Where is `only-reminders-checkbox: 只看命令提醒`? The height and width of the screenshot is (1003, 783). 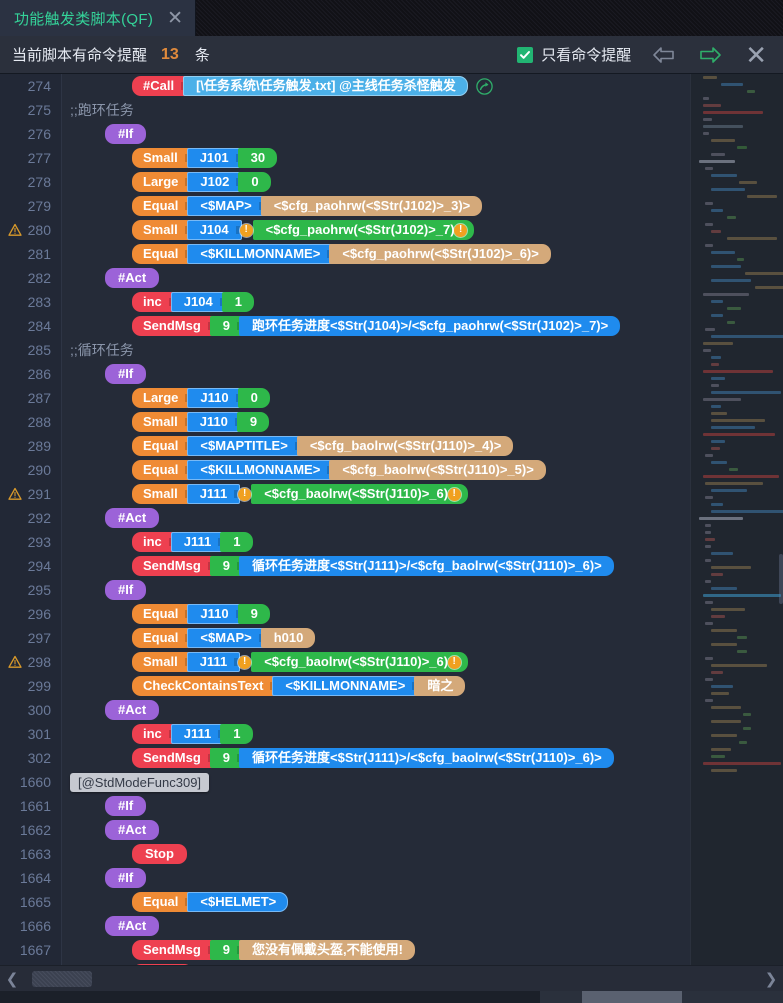 only-reminders-checkbox: 只看命令提醒 is located at coordinates (574, 54).